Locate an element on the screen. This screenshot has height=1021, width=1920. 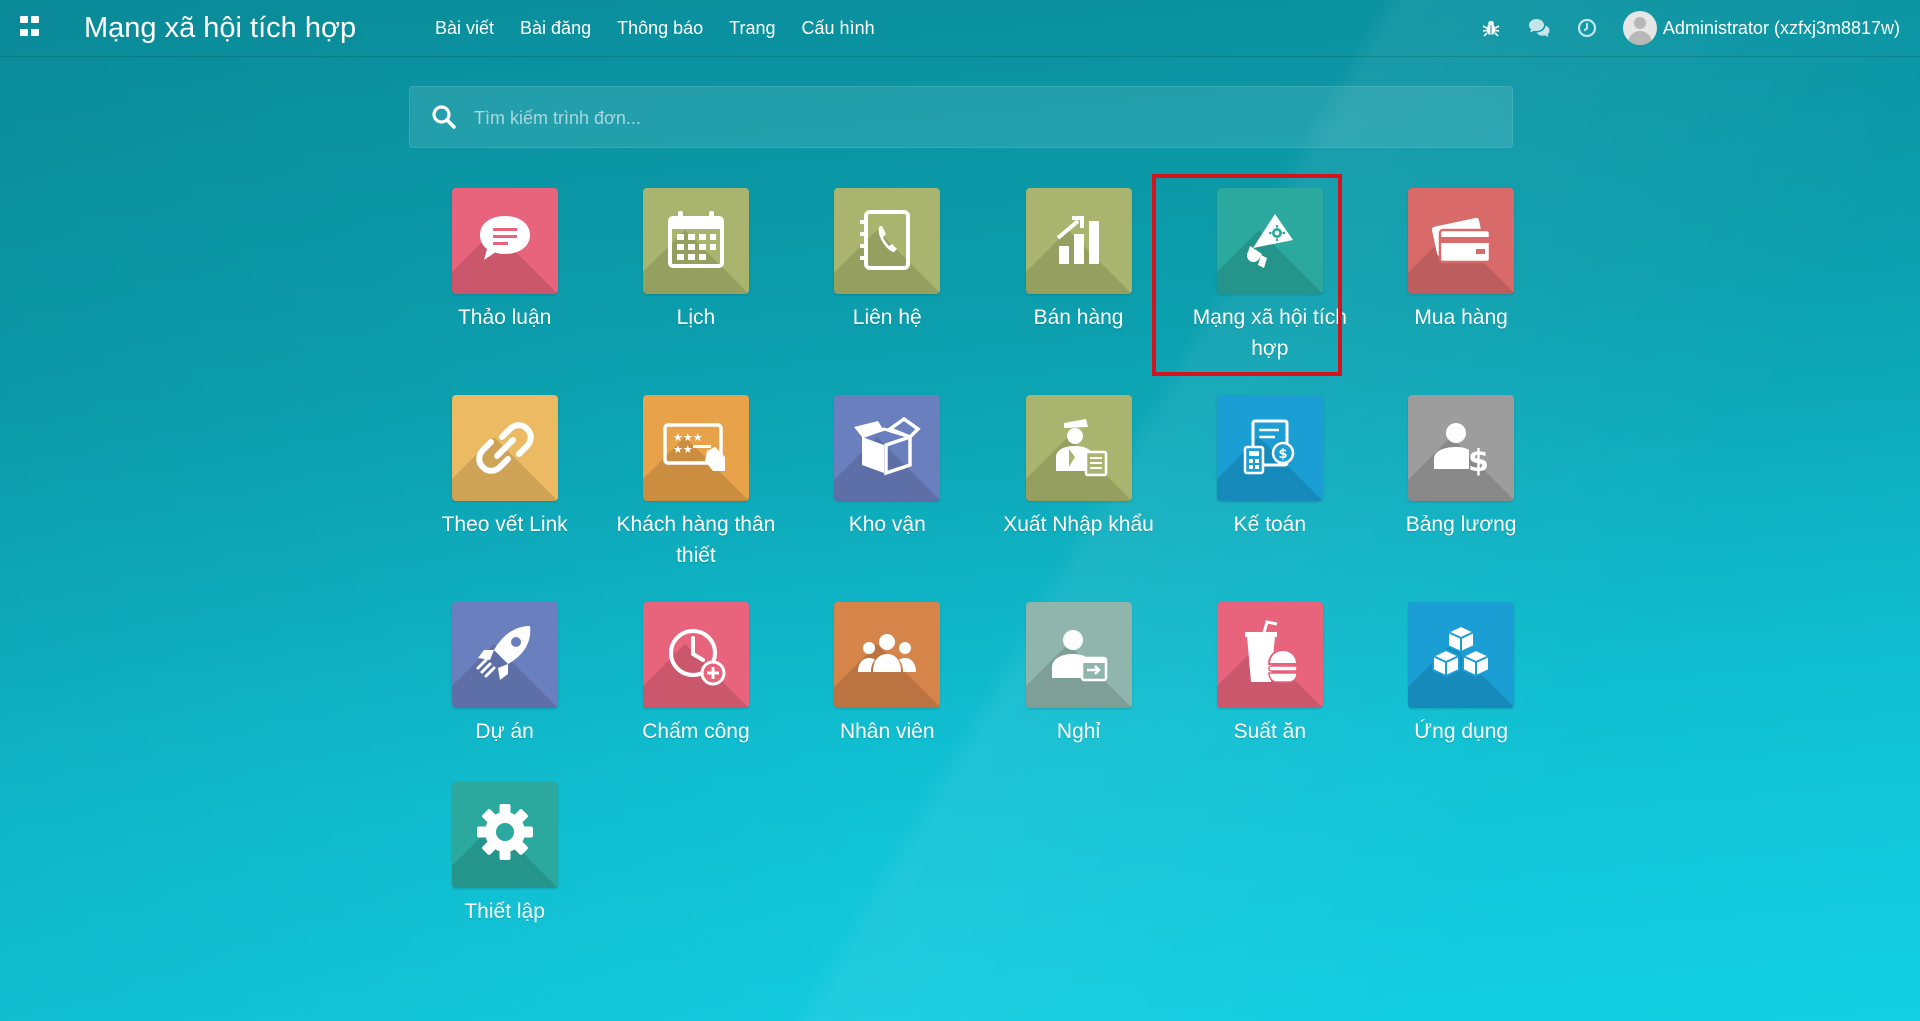
app-label: Khách hàng thân thiết is located at coordinates (696, 540).